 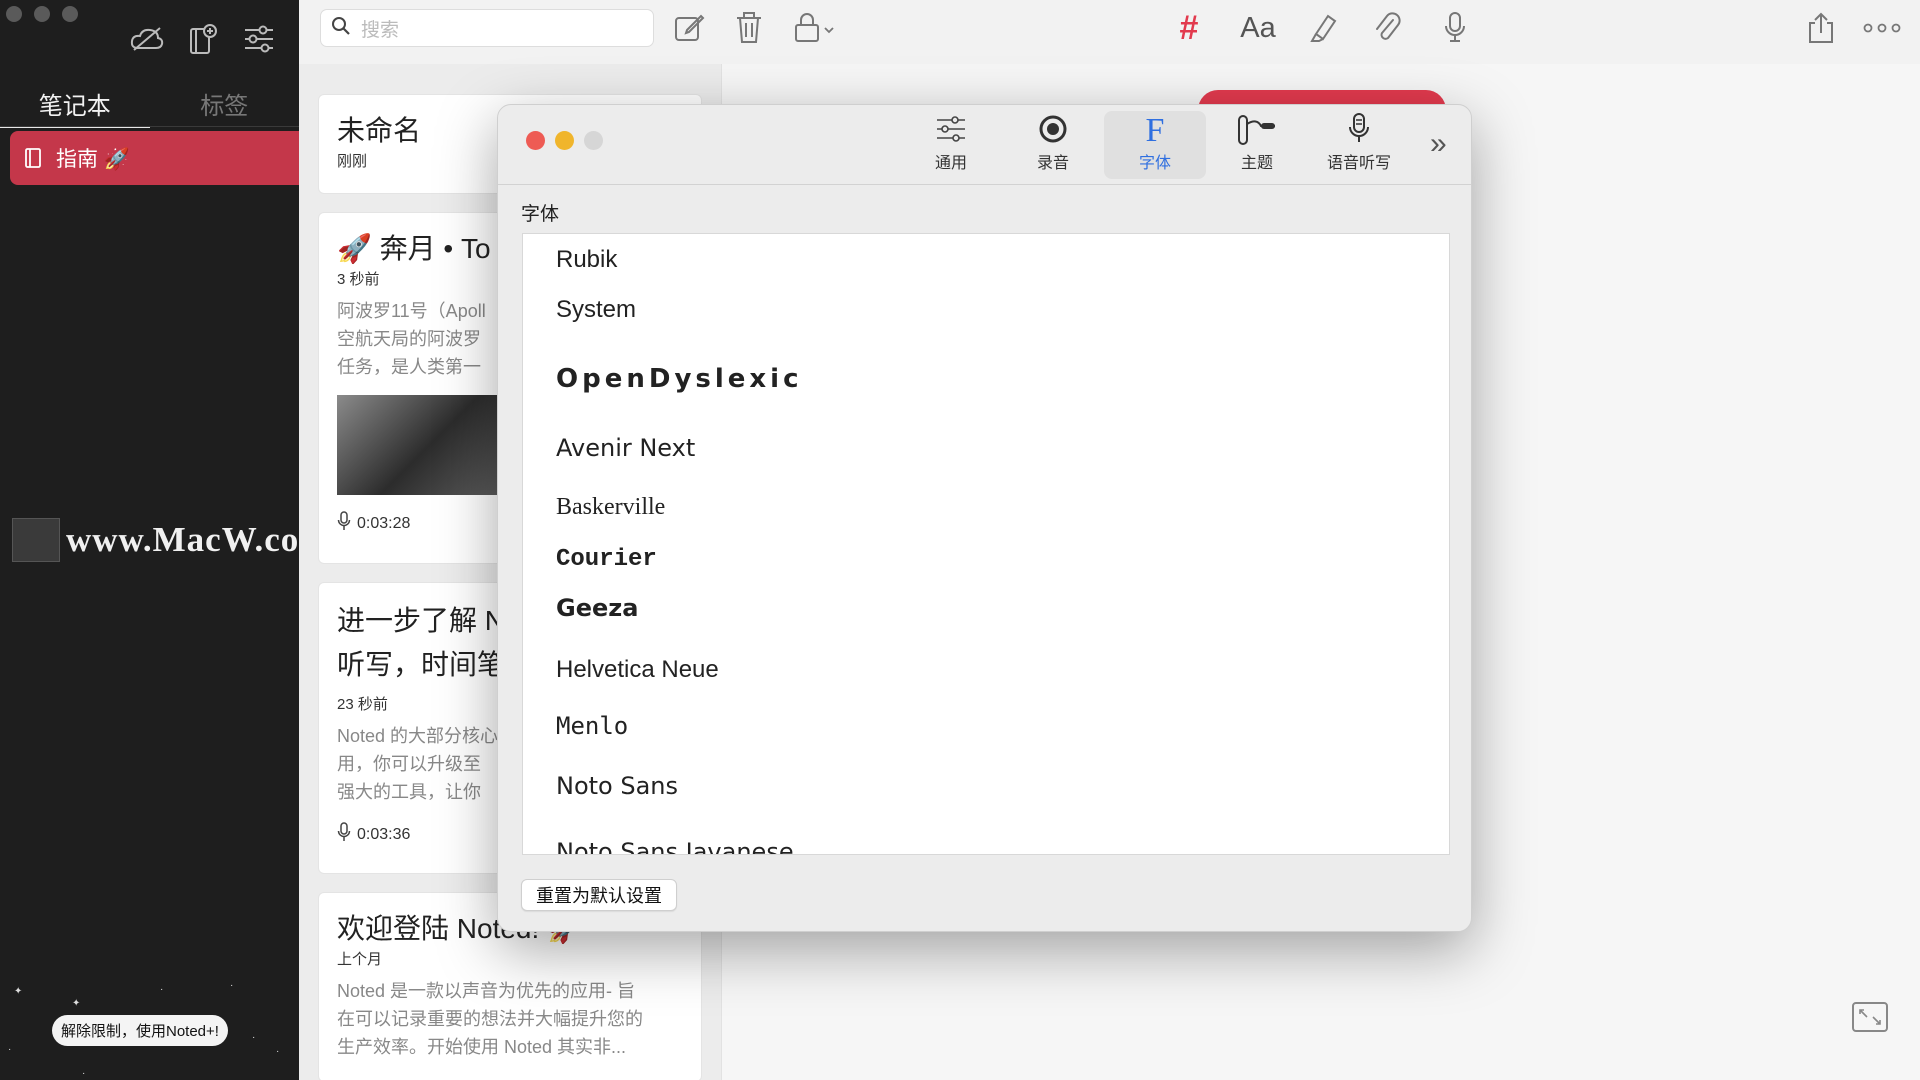 I want to click on svg-text: F, so click(x=1155, y=129).